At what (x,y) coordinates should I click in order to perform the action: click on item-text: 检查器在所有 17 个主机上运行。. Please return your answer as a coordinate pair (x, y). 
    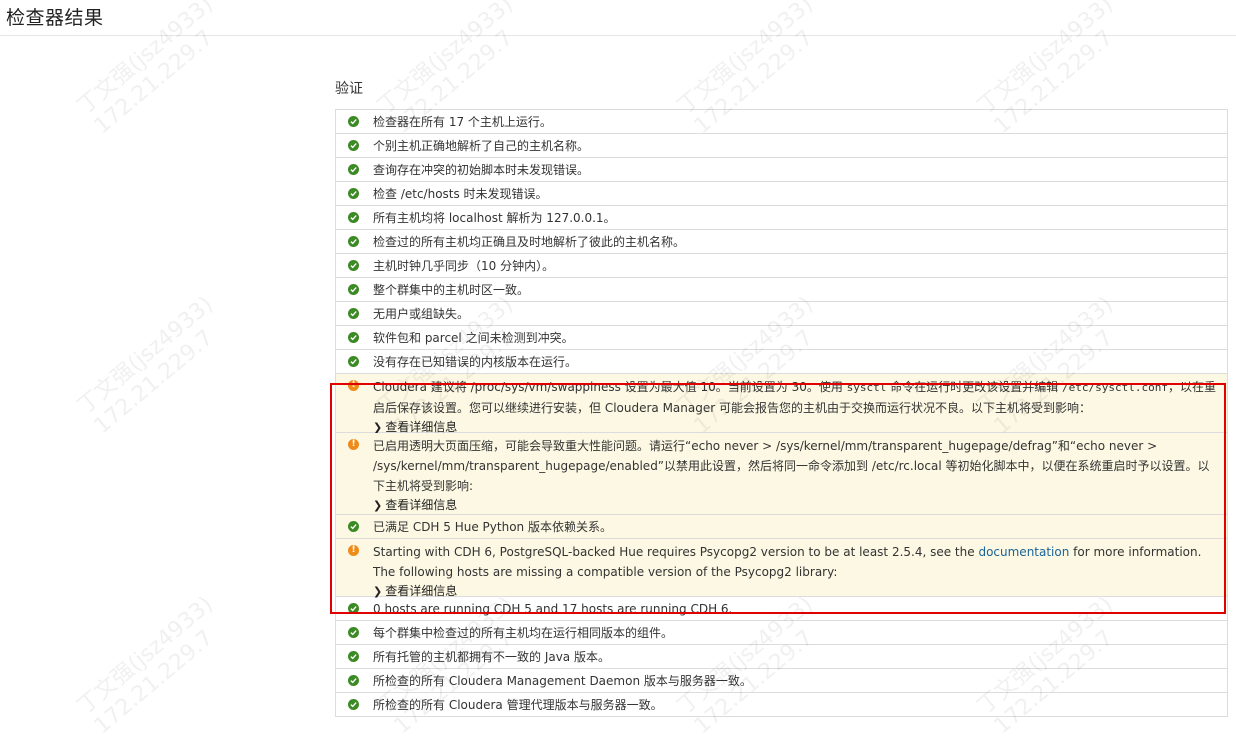
    Looking at the image, I should click on (462, 122).